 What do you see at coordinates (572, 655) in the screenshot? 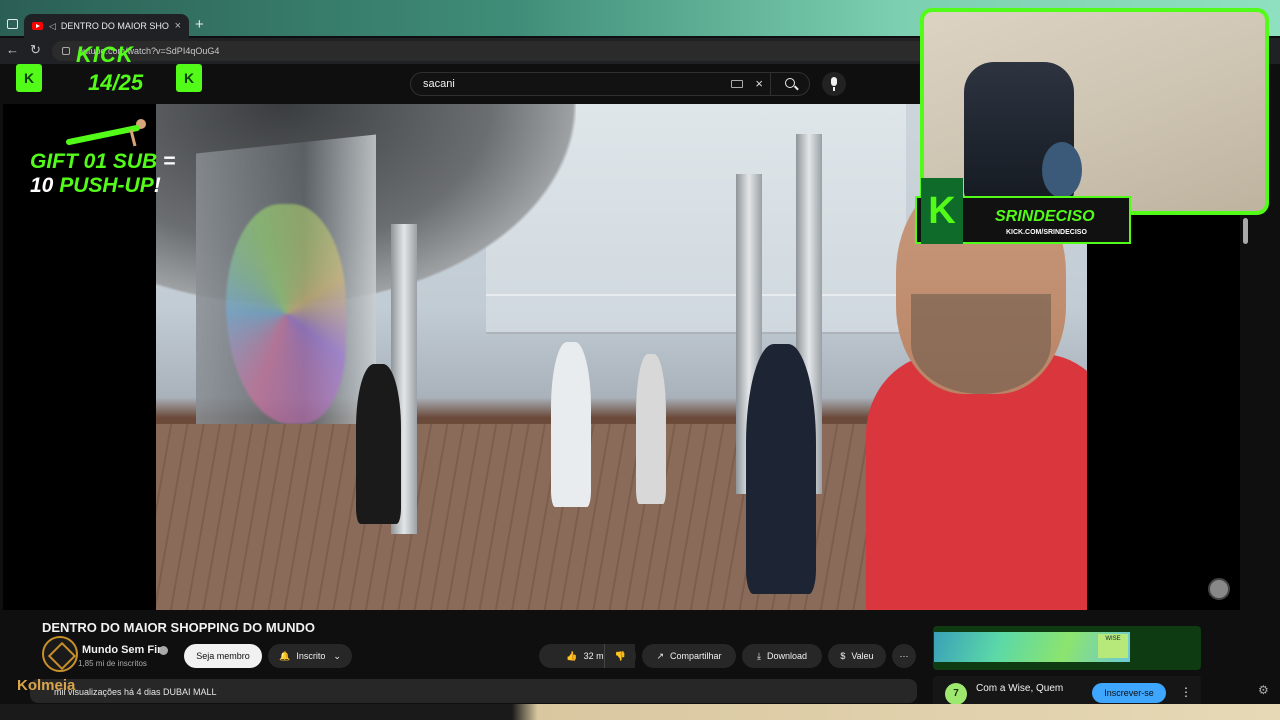
I see `thumbs-up-icon: 👍` at bounding box center [572, 655].